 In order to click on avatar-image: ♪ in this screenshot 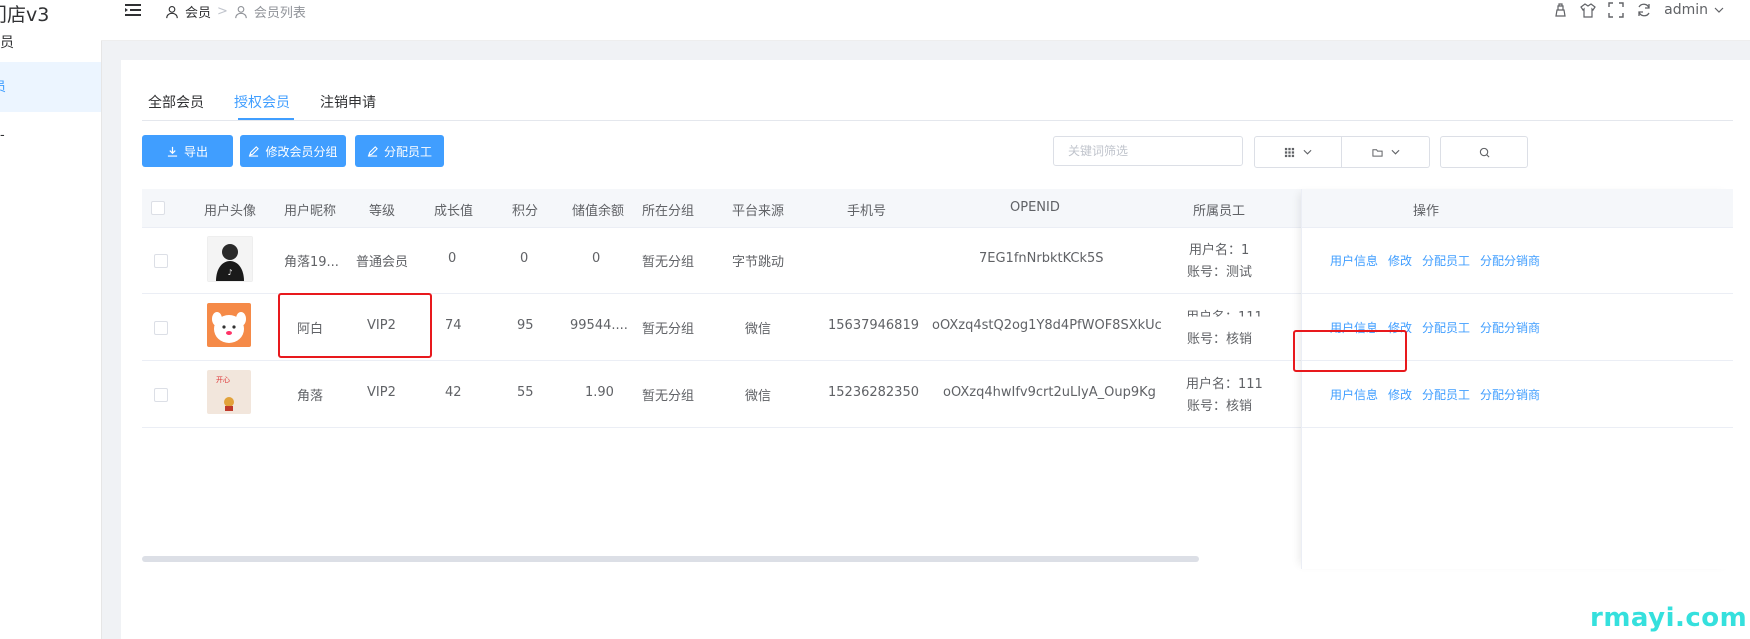, I will do `click(230, 259)`.